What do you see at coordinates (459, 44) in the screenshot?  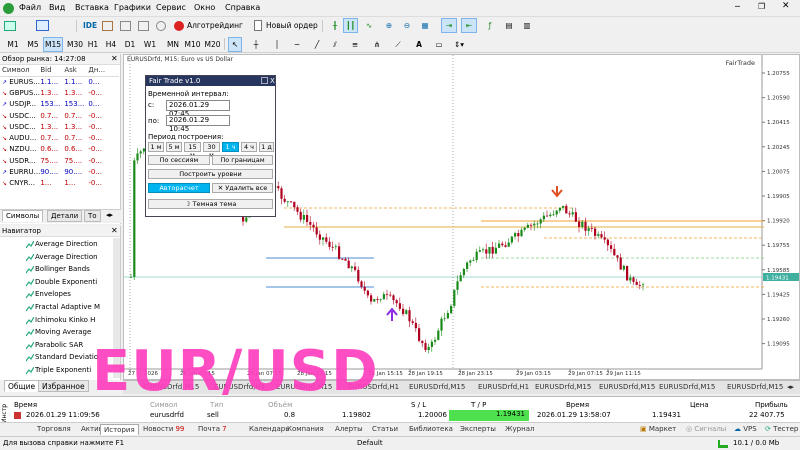 I see `arrows-icon: ⇕▾` at bounding box center [459, 44].